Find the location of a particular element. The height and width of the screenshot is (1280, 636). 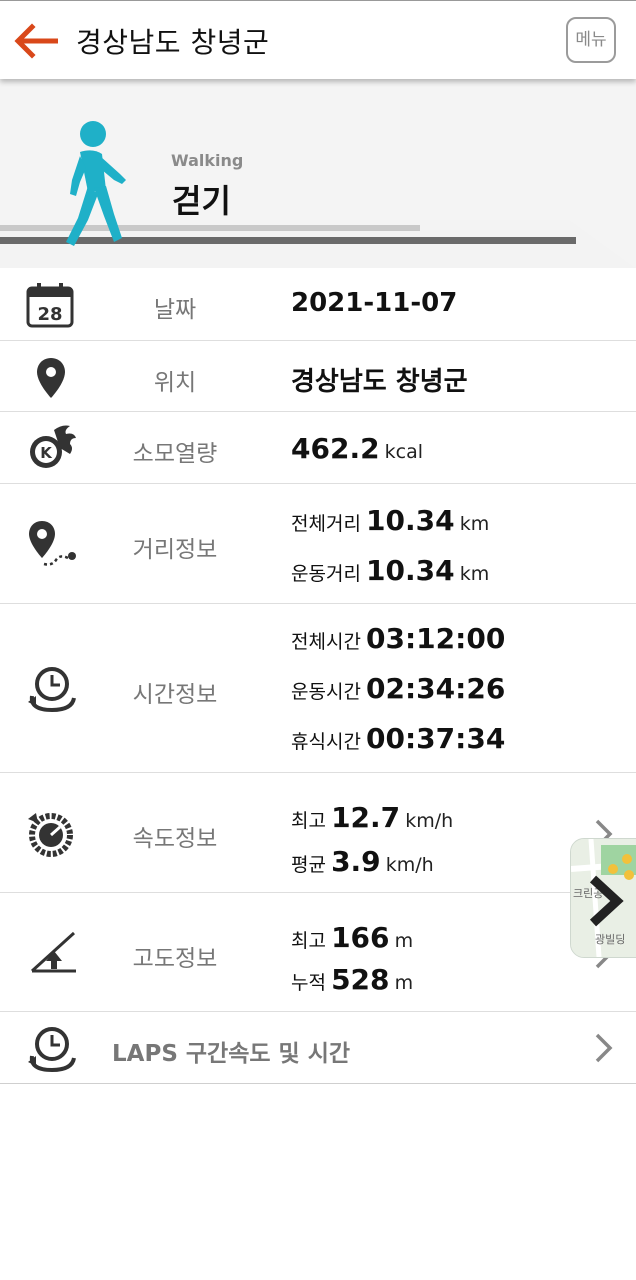

calories-value: 462.2 is located at coordinates (335, 448).